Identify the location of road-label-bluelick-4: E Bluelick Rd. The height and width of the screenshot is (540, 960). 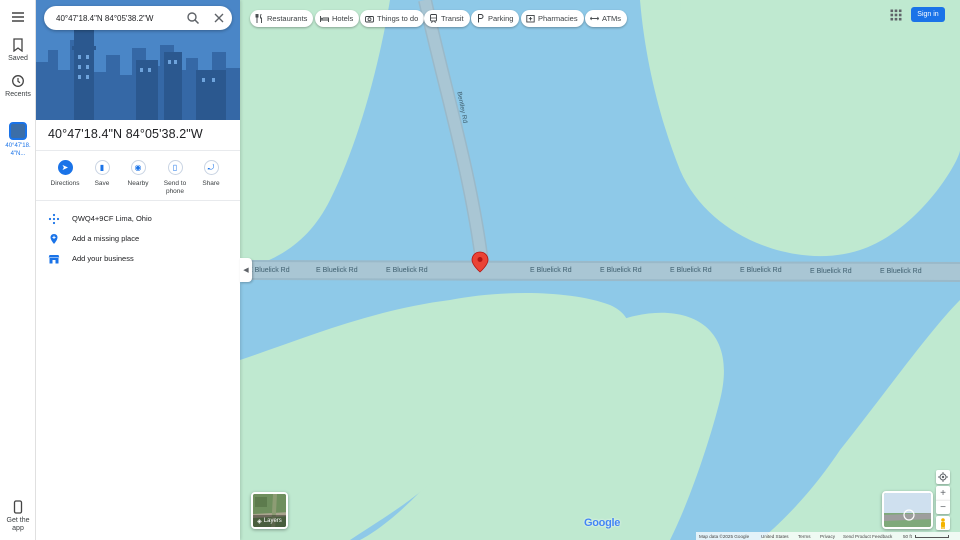
(551, 270).